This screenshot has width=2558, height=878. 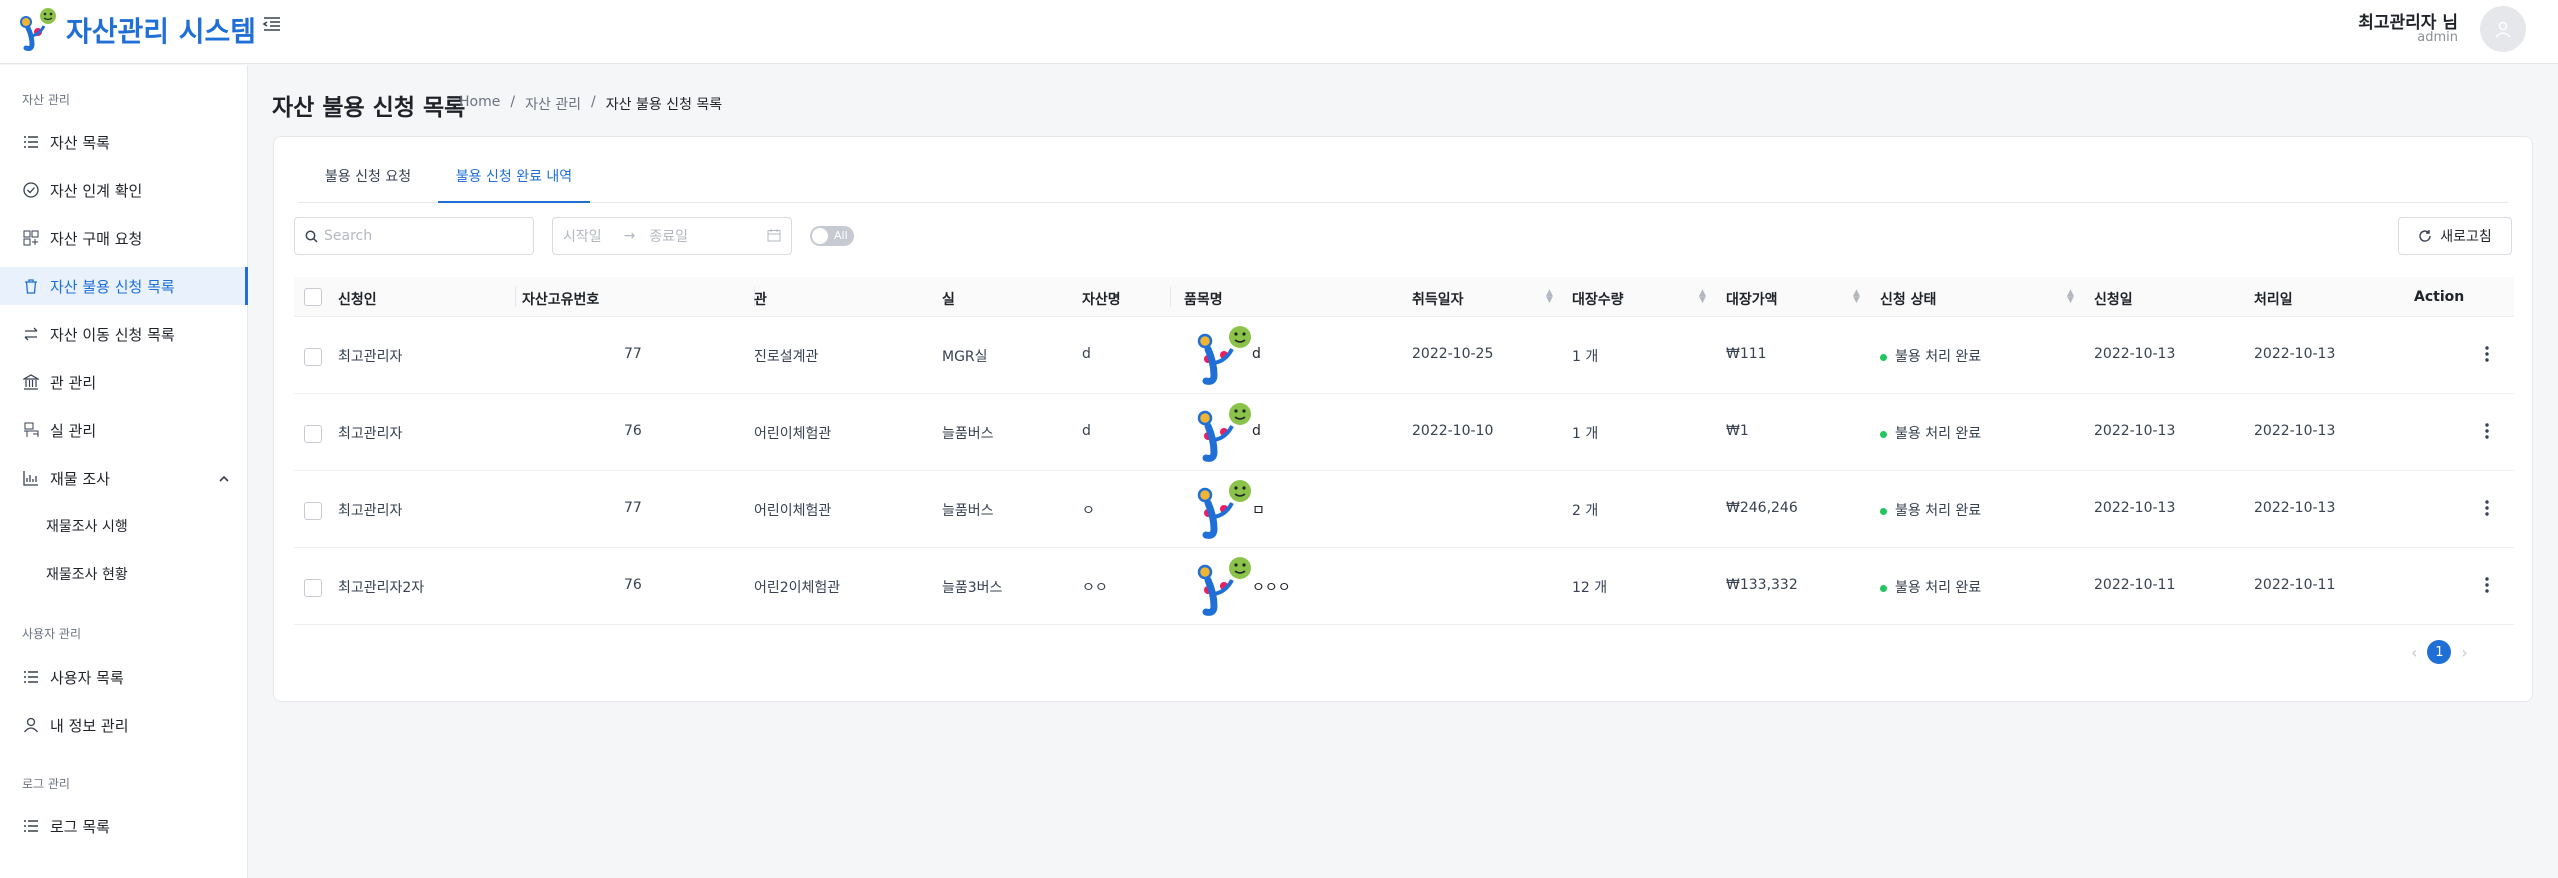 I want to click on cell-acquired: 2022-10-10, so click(x=1453, y=431).